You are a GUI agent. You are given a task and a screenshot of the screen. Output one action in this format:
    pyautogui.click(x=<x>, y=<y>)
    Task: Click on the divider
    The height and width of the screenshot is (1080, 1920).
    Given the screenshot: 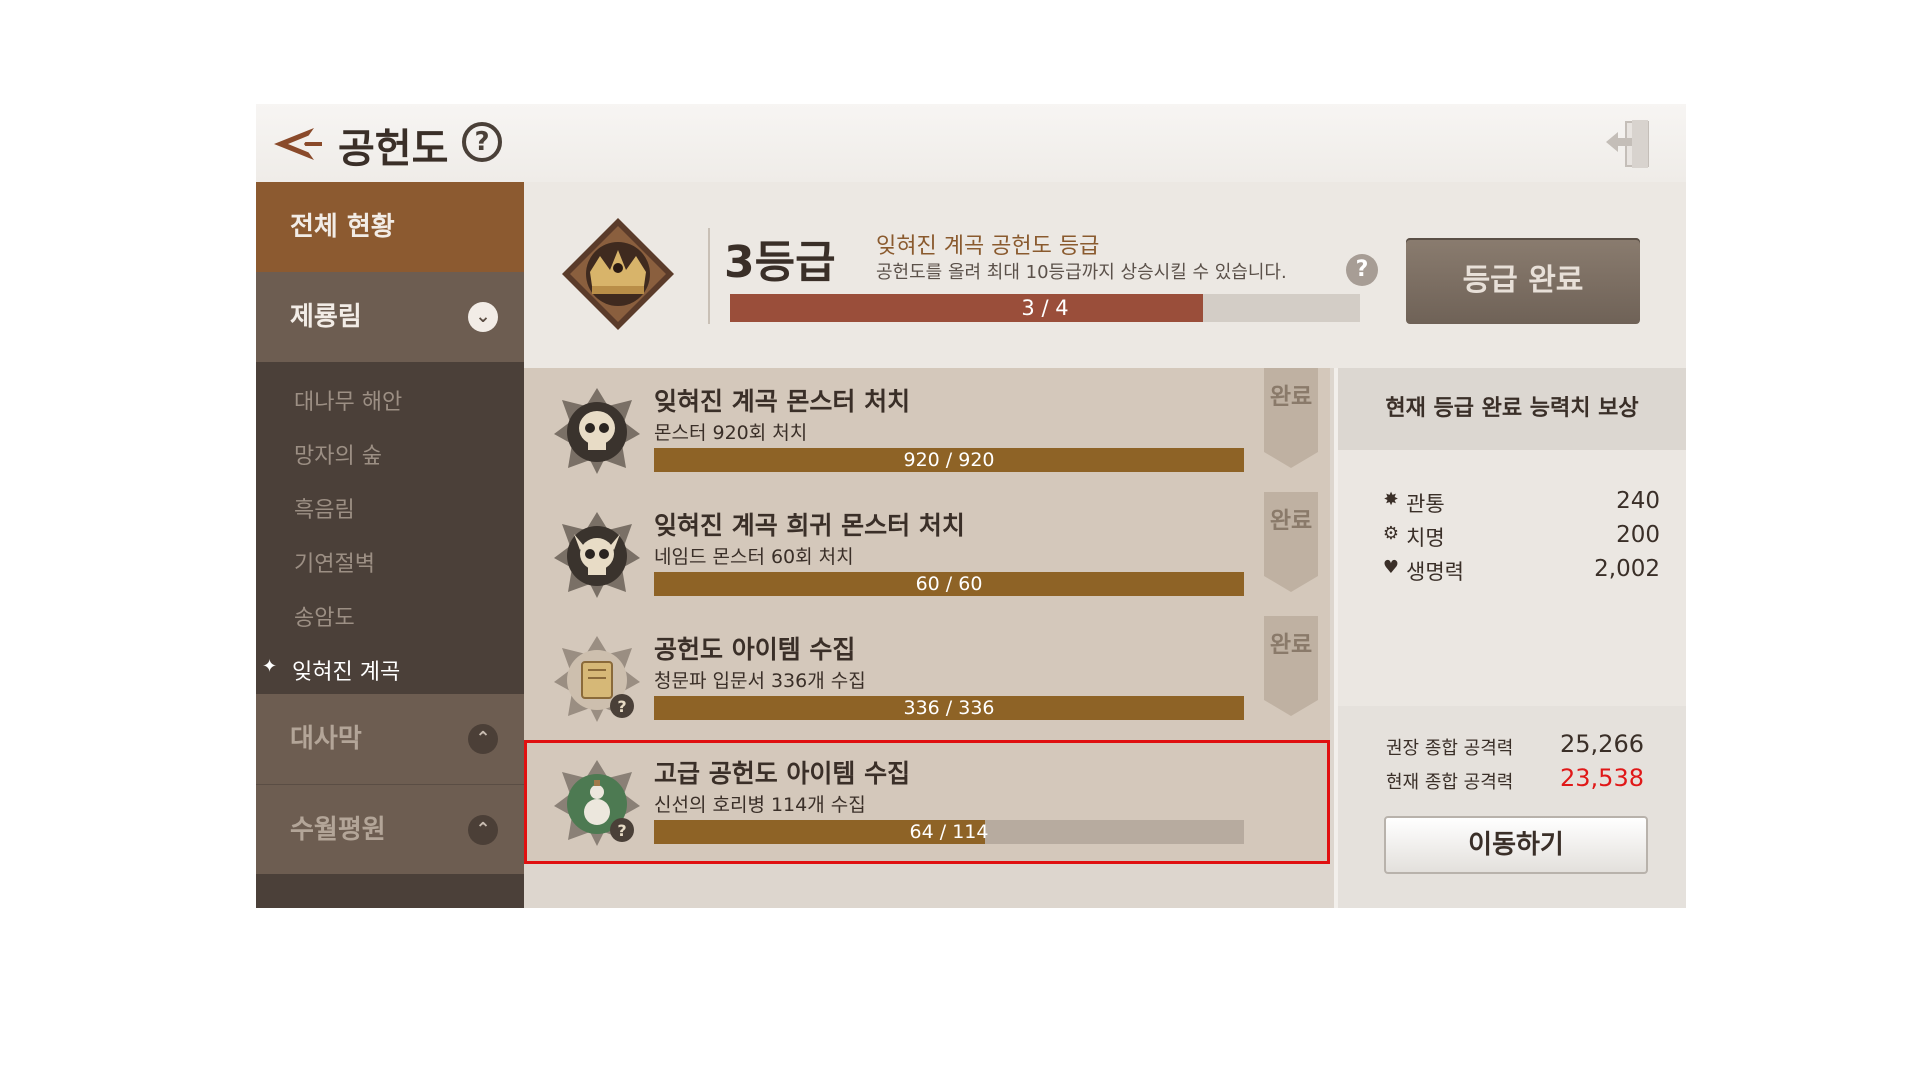 What is the action you would take?
    pyautogui.click(x=709, y=276)
    